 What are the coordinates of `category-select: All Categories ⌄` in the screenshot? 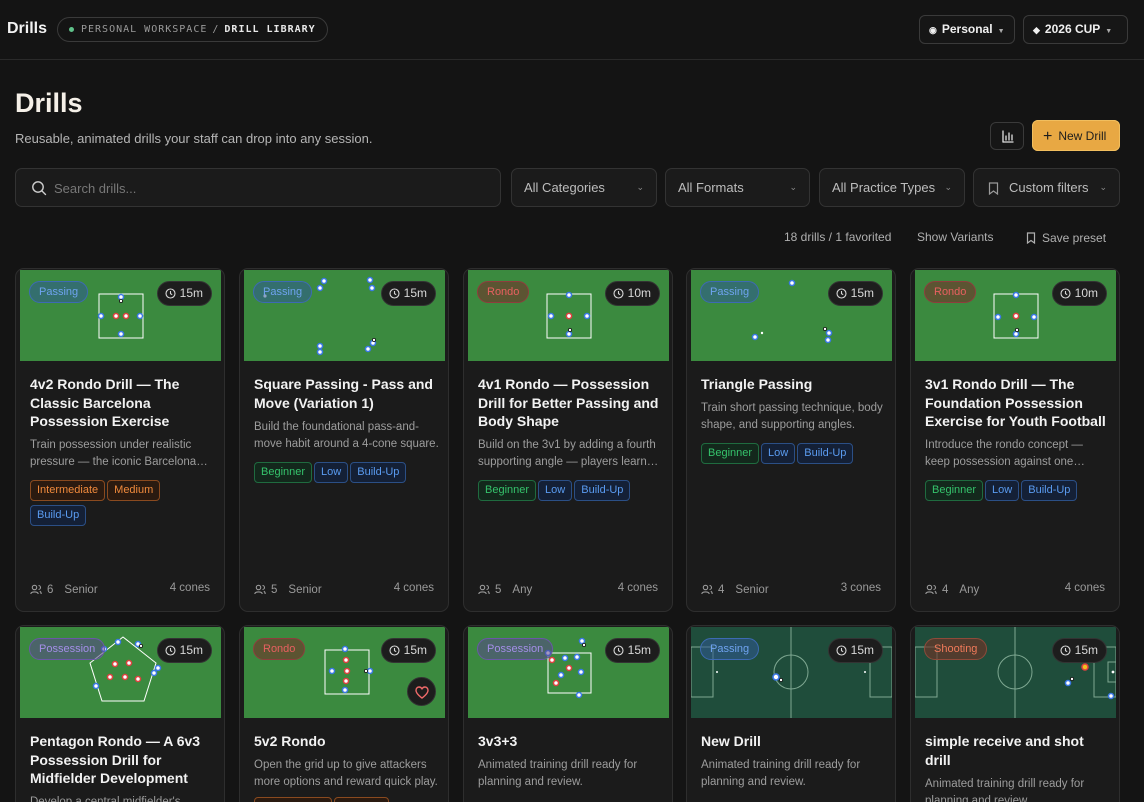 It's located at (584, 187).